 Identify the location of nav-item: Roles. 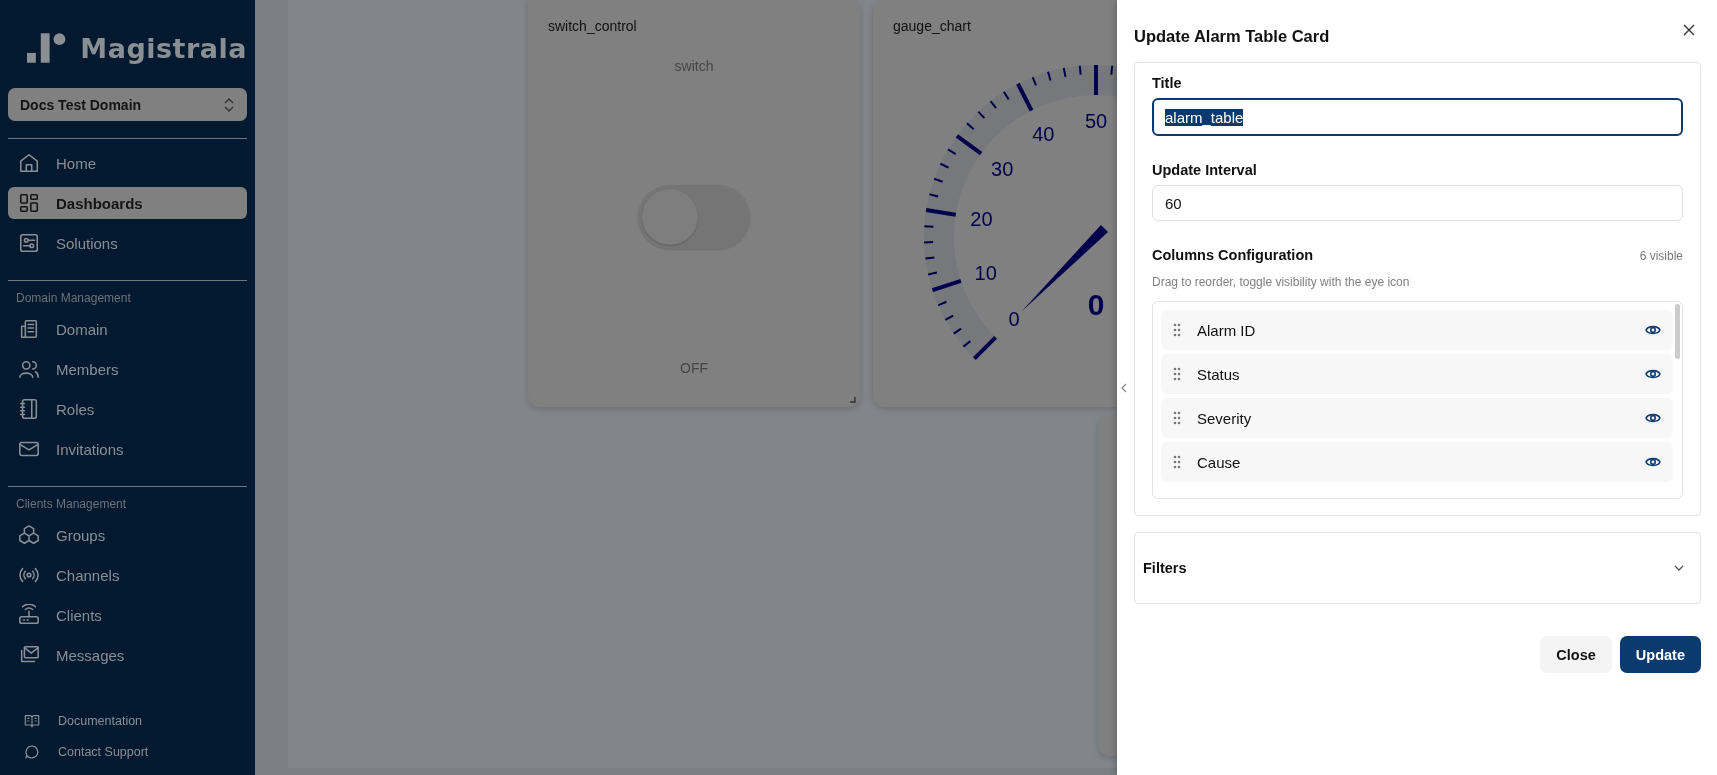
(127, 409).